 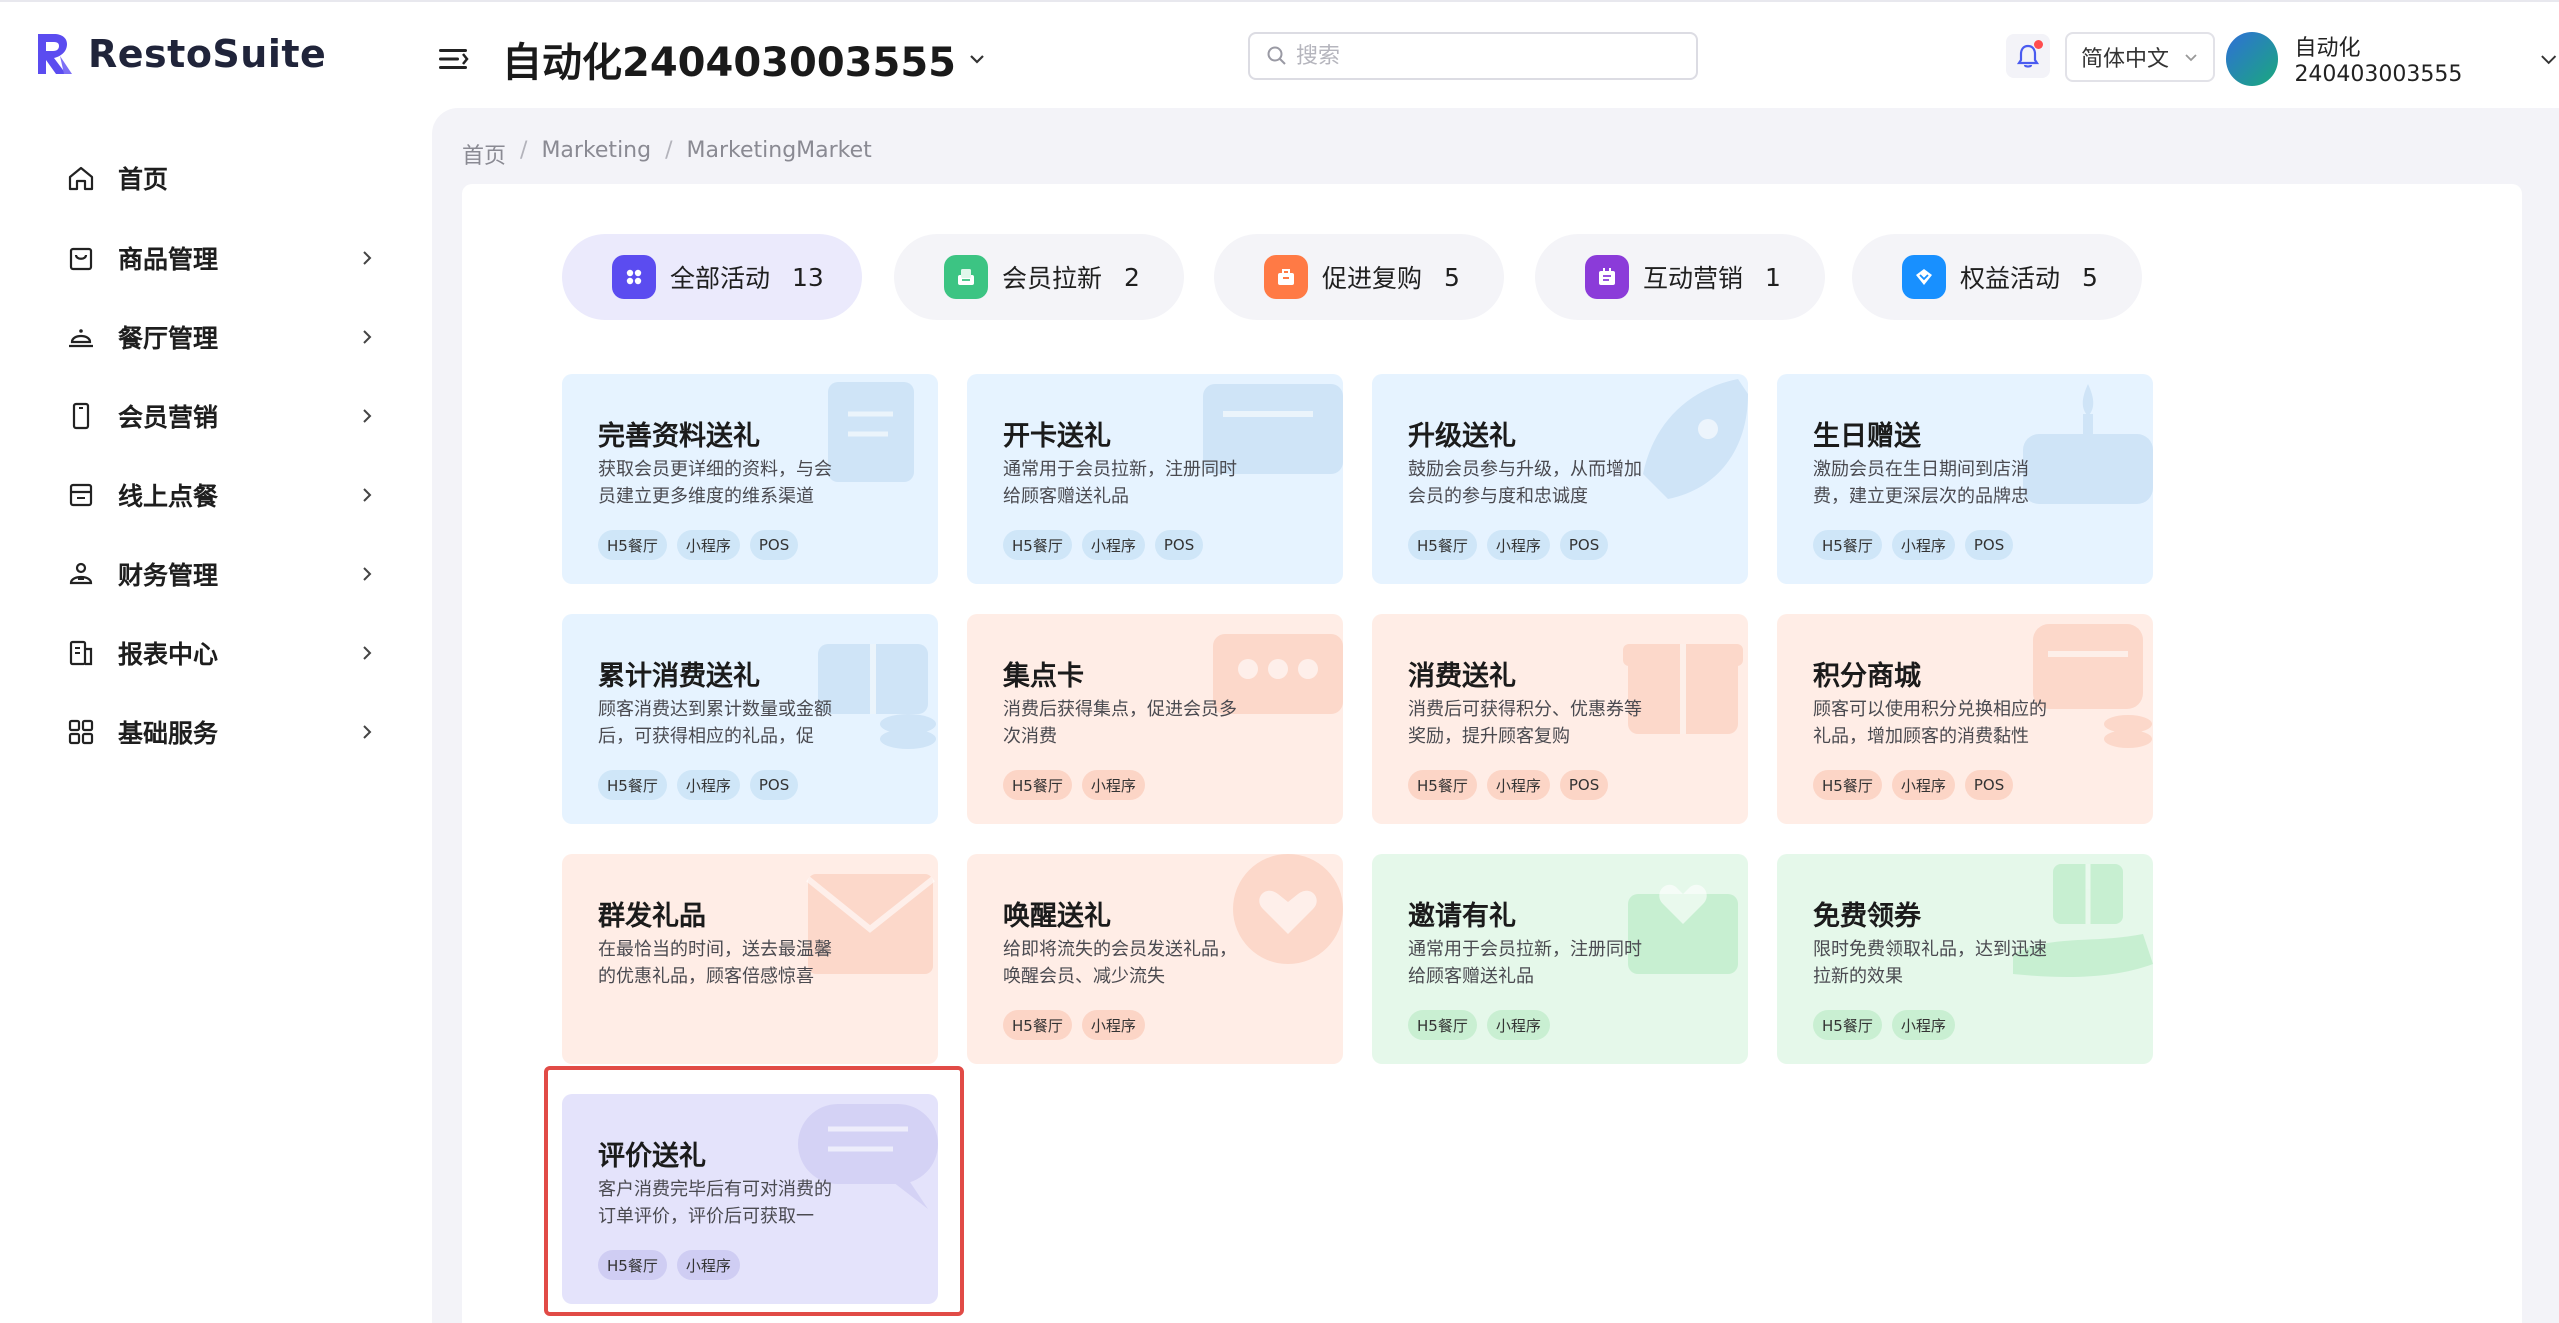 I want to click on activity-card: 唤醒送礼给即将流失的会员发送礼品，唤醒会员、减少流失 H5餐厅 小程序, so click(x=1155, y=959).